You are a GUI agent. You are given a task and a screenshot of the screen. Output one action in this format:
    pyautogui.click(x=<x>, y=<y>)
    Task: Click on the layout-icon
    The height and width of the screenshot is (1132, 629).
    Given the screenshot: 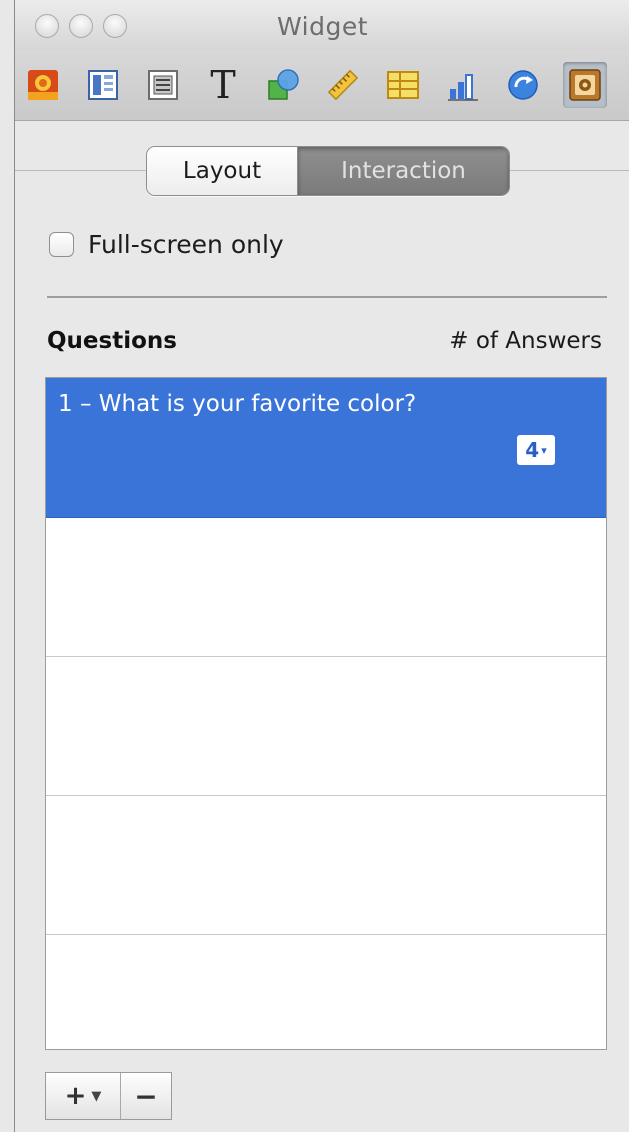 What is the action you would take?
    pyautogui.click(x=103, y=85)
    